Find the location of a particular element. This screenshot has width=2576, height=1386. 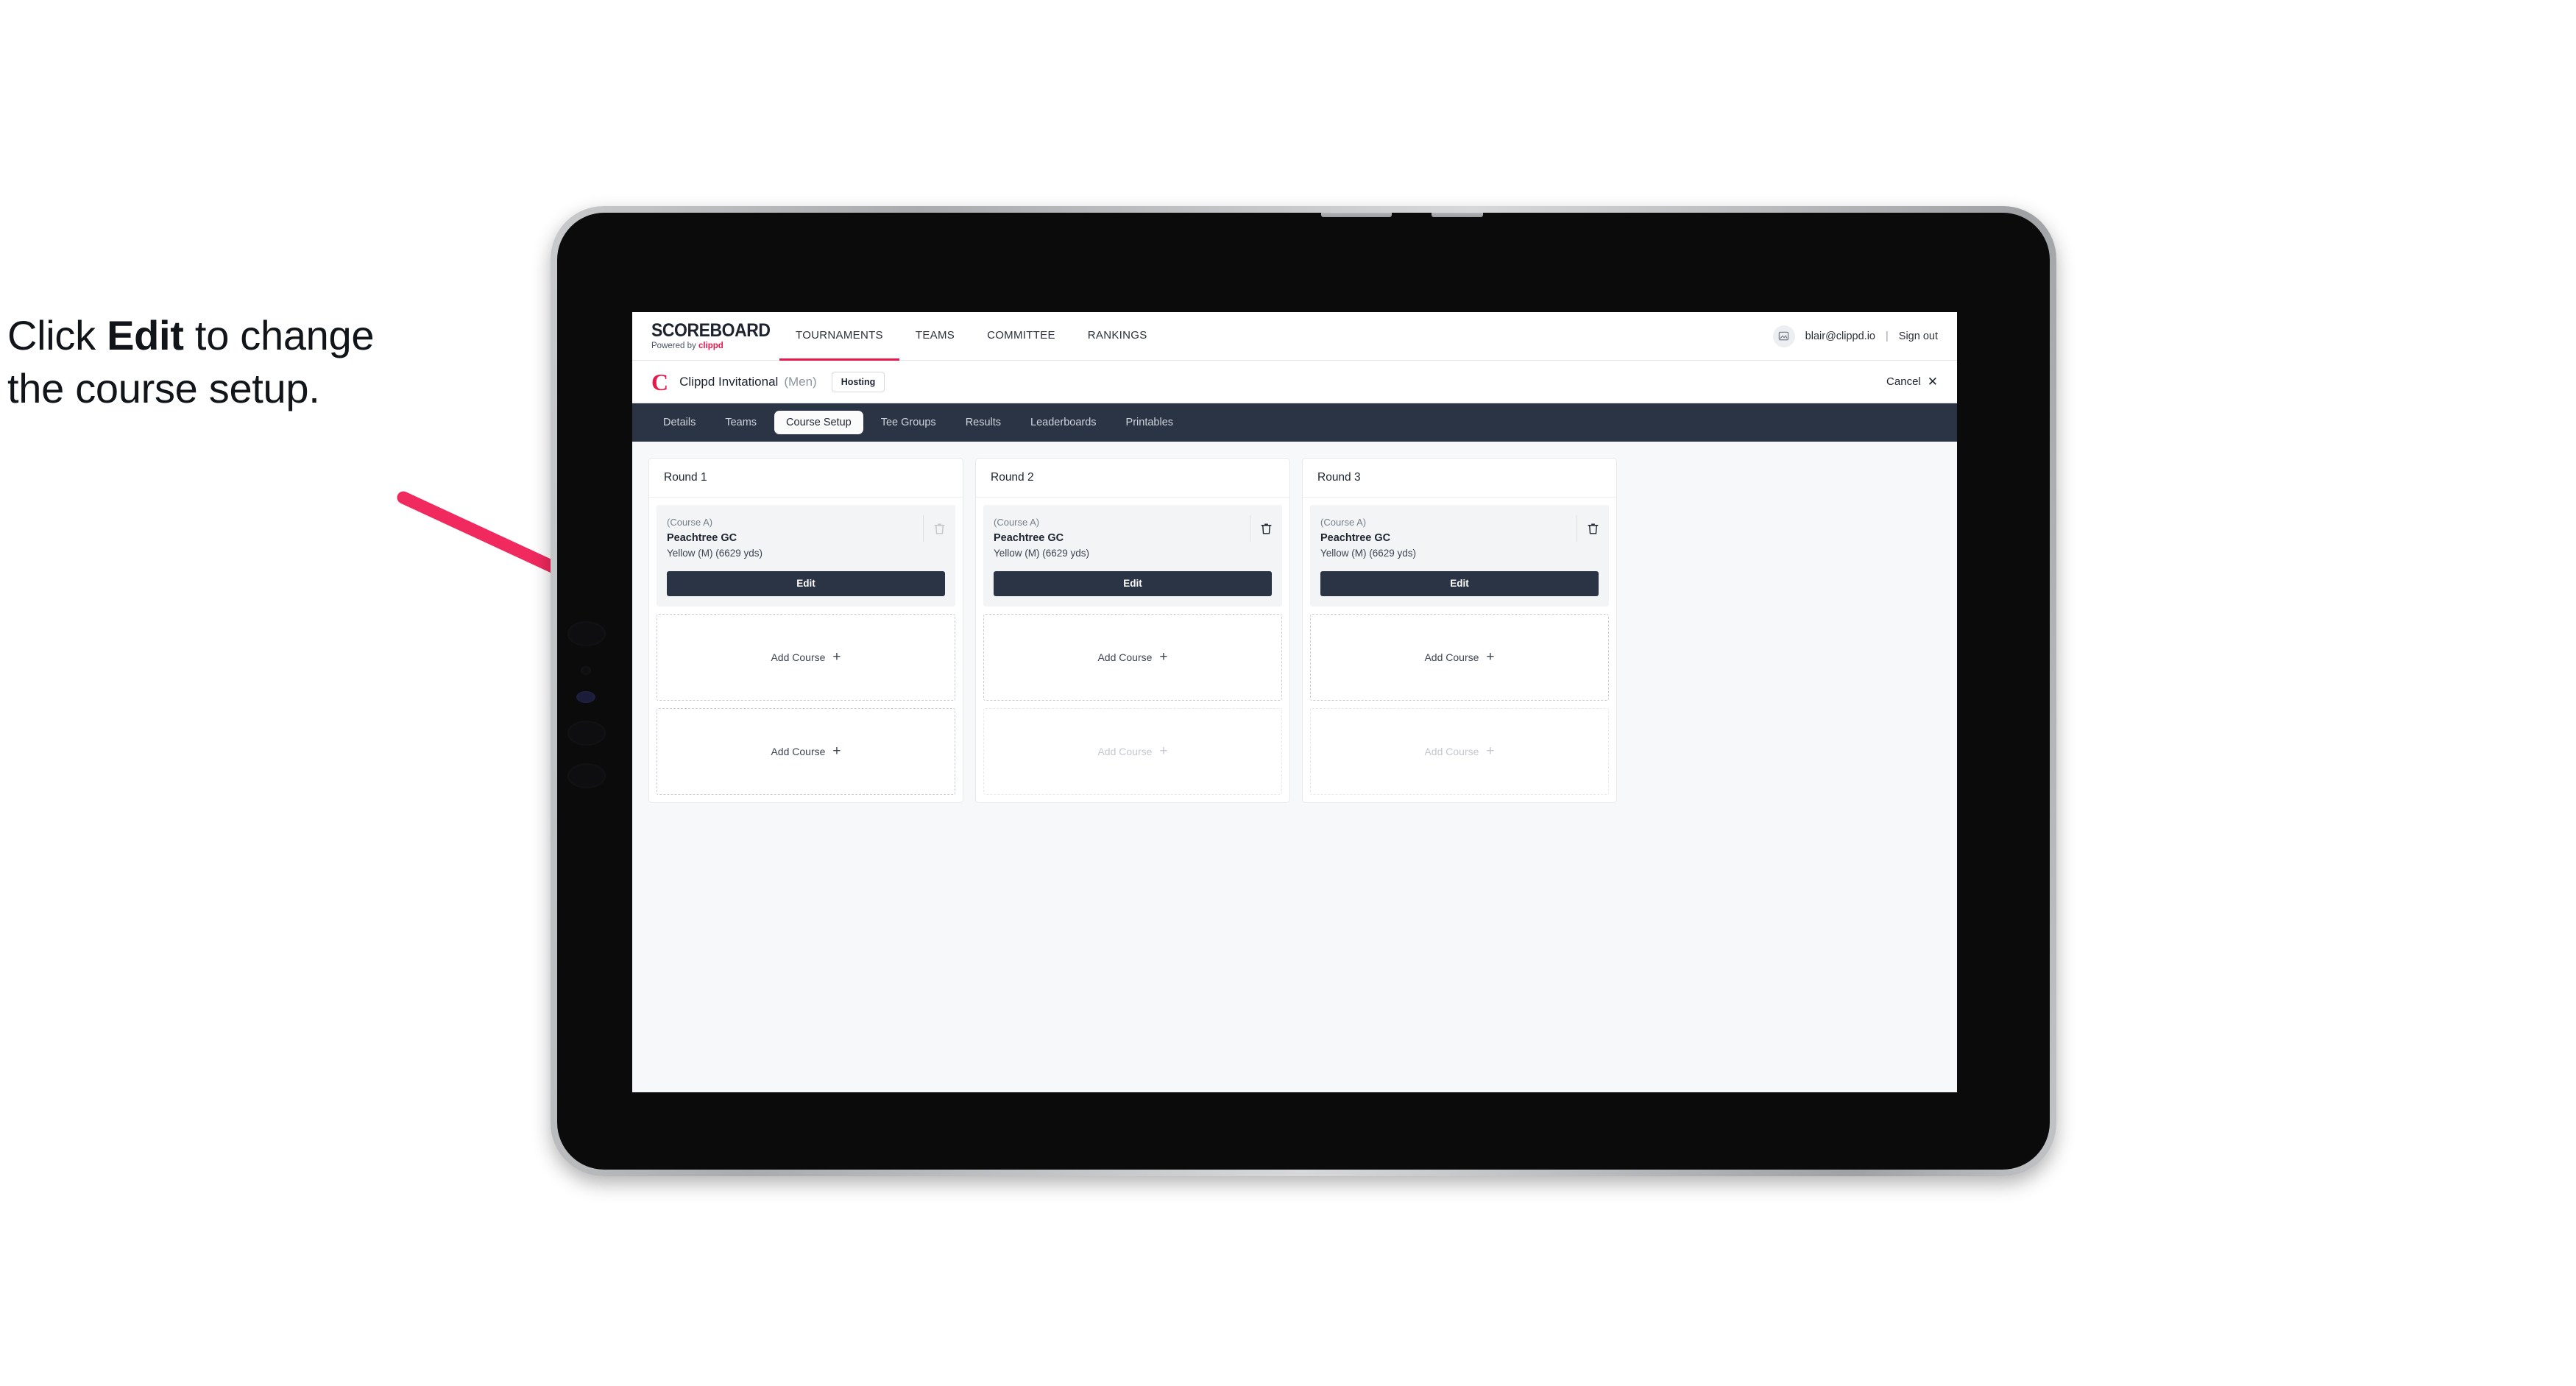

tournament-title: Clippd Invitational is located at coordinates (729, 382).